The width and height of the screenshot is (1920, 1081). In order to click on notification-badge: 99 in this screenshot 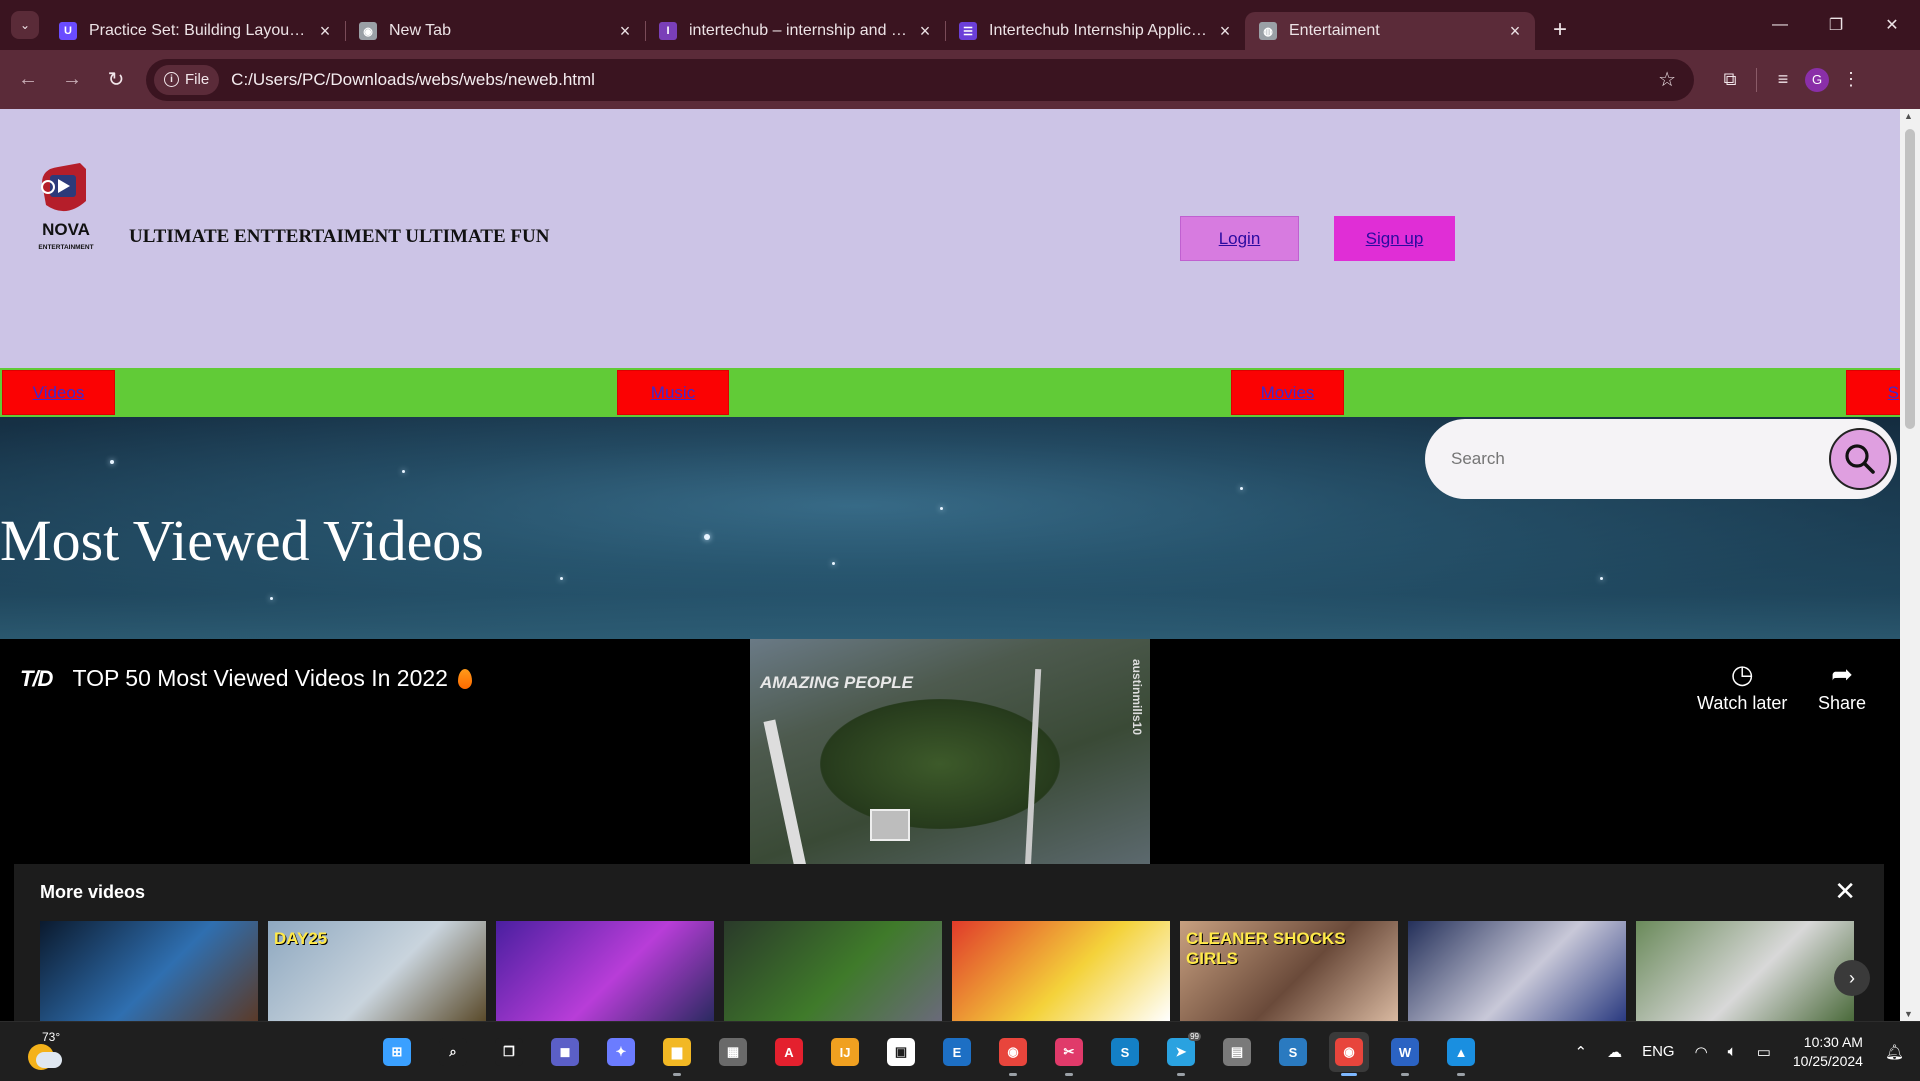, I will do `click(1194, 1036)`.